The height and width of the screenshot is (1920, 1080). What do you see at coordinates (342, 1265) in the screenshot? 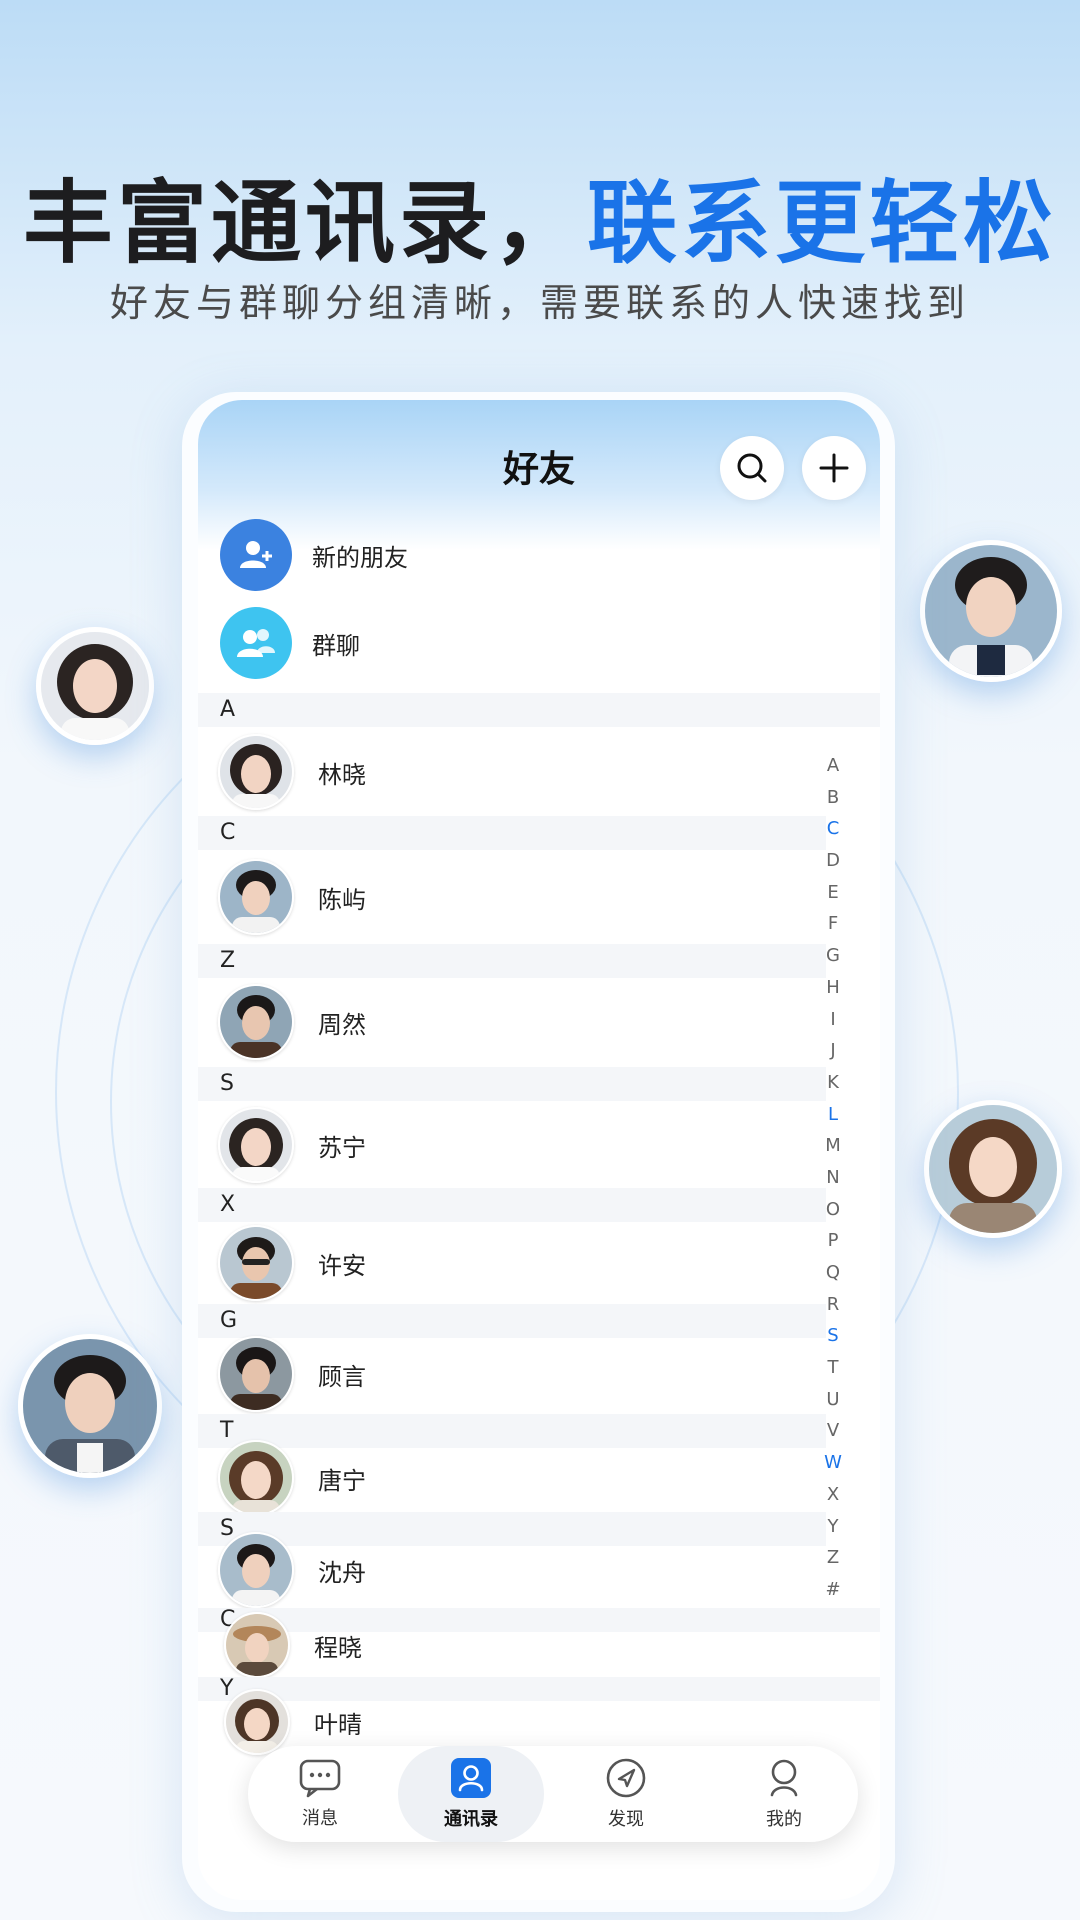
I see `contact-name: 许安` at bounding box center [342, 1265].